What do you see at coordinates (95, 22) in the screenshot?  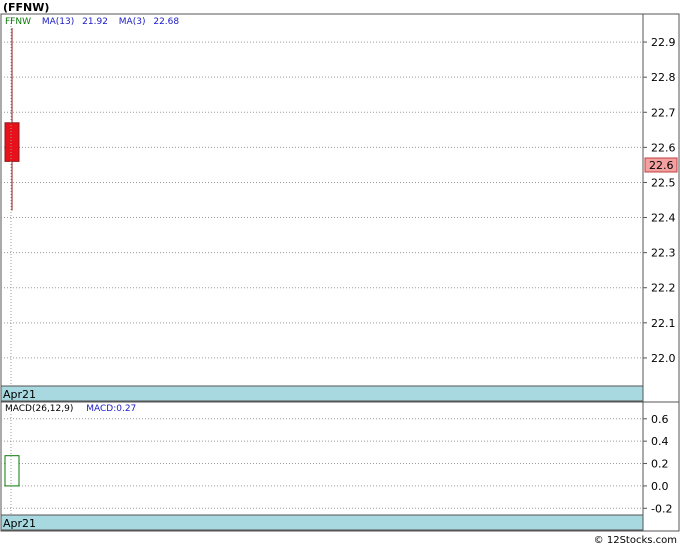 I see `legend-ma13-value: 21.92` at bounding box center [95, 22].